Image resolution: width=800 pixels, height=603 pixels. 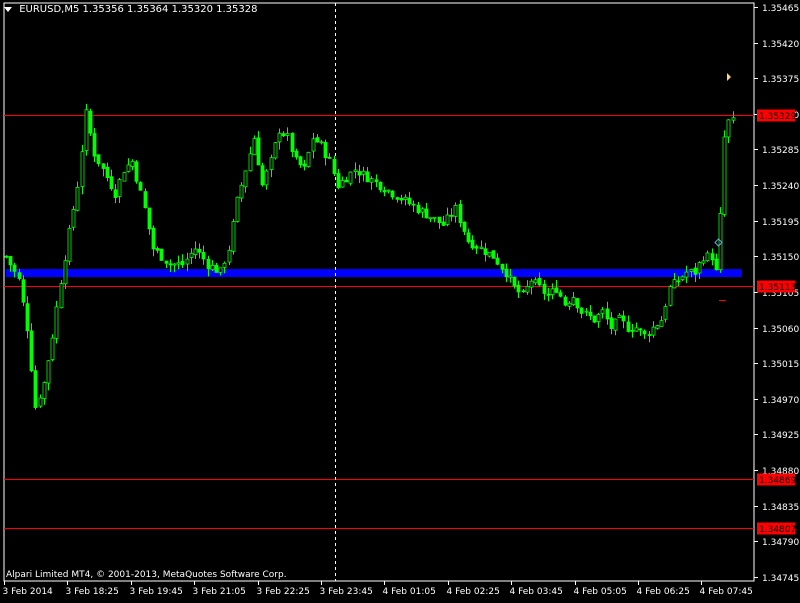 I want to click on symbol-label: EURUSD,M5, so click(x=49, y=9).